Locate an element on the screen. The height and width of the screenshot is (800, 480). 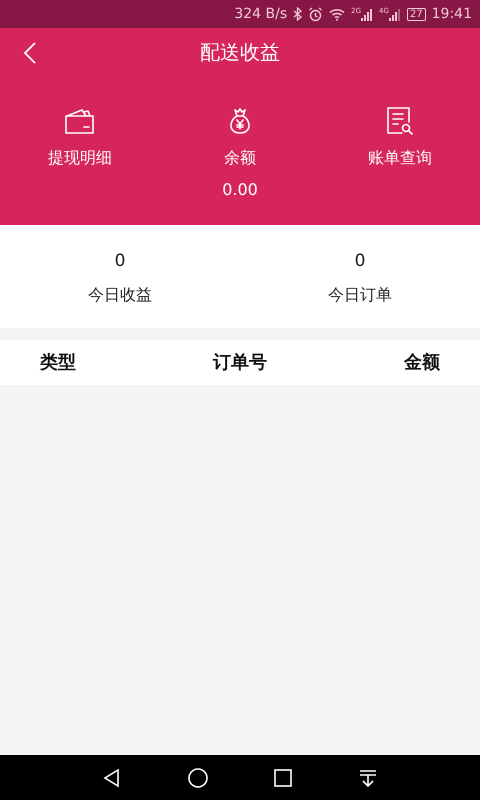
clock: 19:41 is located at coordinates (452, 14).